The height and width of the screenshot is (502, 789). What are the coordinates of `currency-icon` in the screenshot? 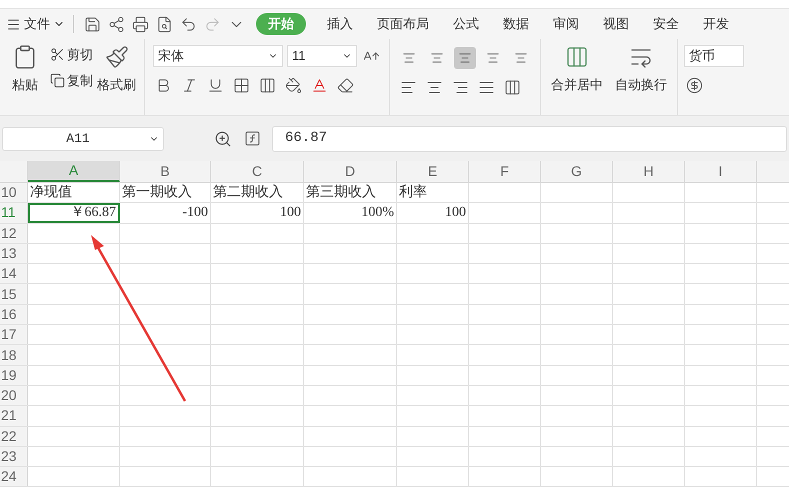 It's located at (694, 85).